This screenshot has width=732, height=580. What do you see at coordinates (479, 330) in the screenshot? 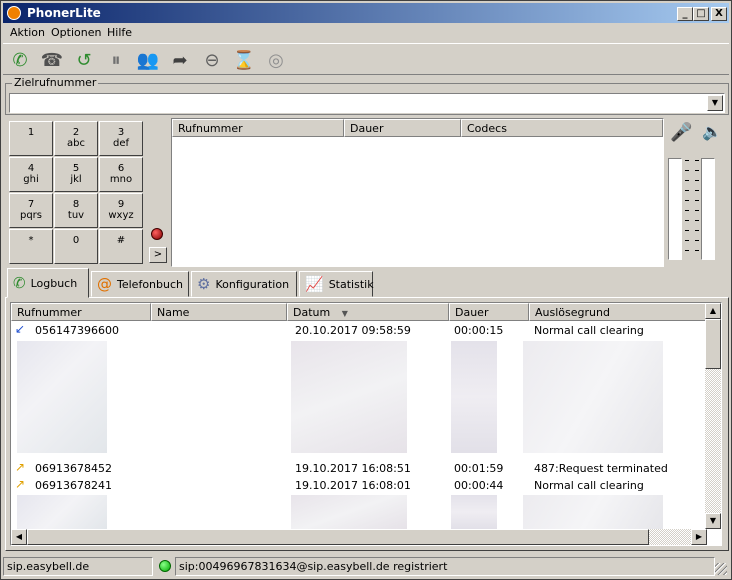
I see `row-duration: 00:00:15` at bounding box center [479, 330].